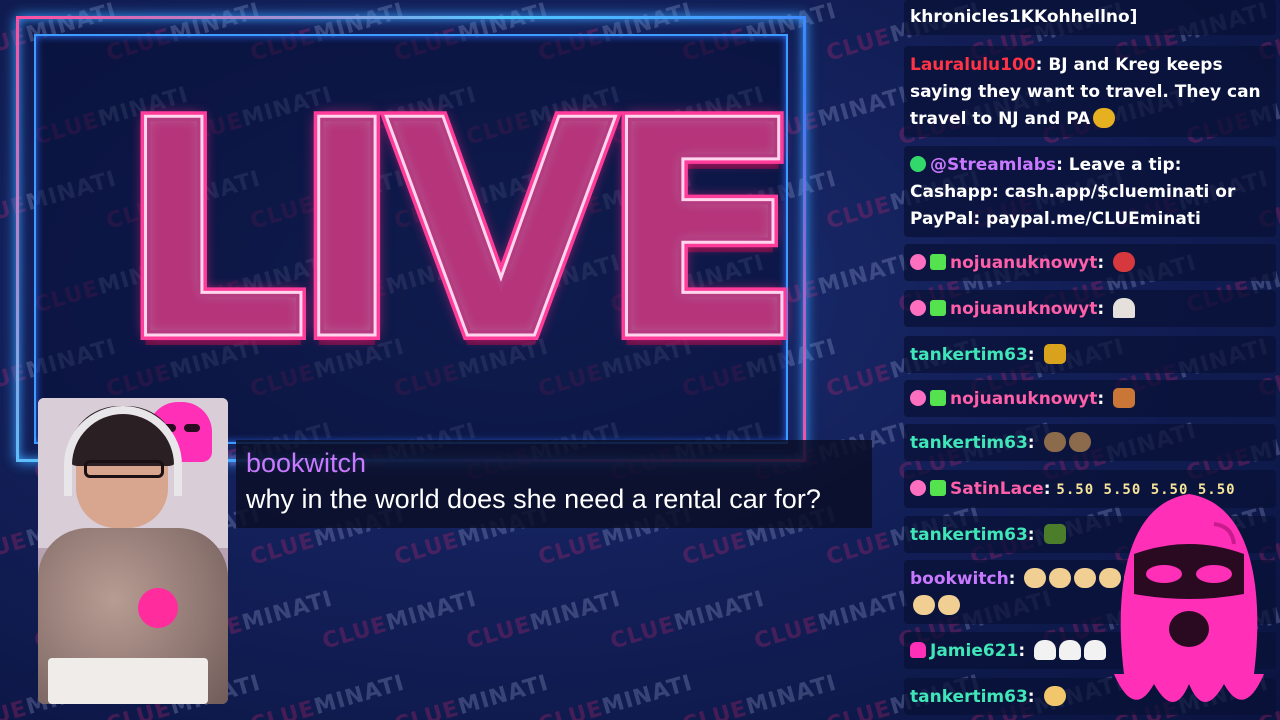 This screenshot has height=720, width=1280. Describe the element at coordinates (1124, 398) in the screenshot. I see `box-emote-icon` at that location.